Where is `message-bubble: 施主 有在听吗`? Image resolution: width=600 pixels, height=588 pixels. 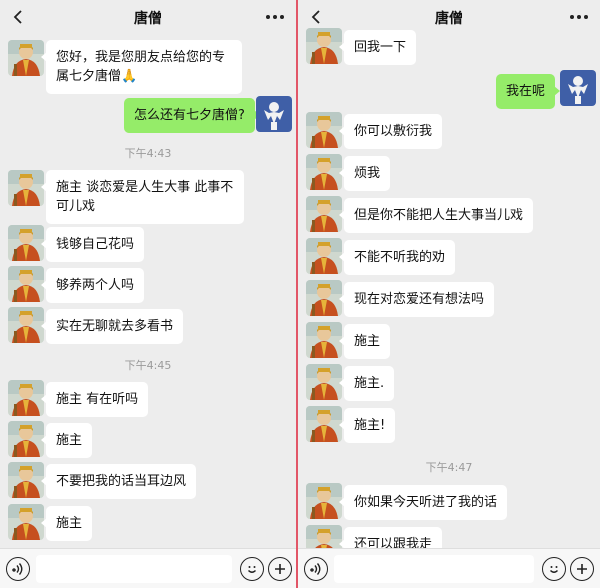
message-bubble: 施主 有在听吗 is located at coordinates (94, 399).